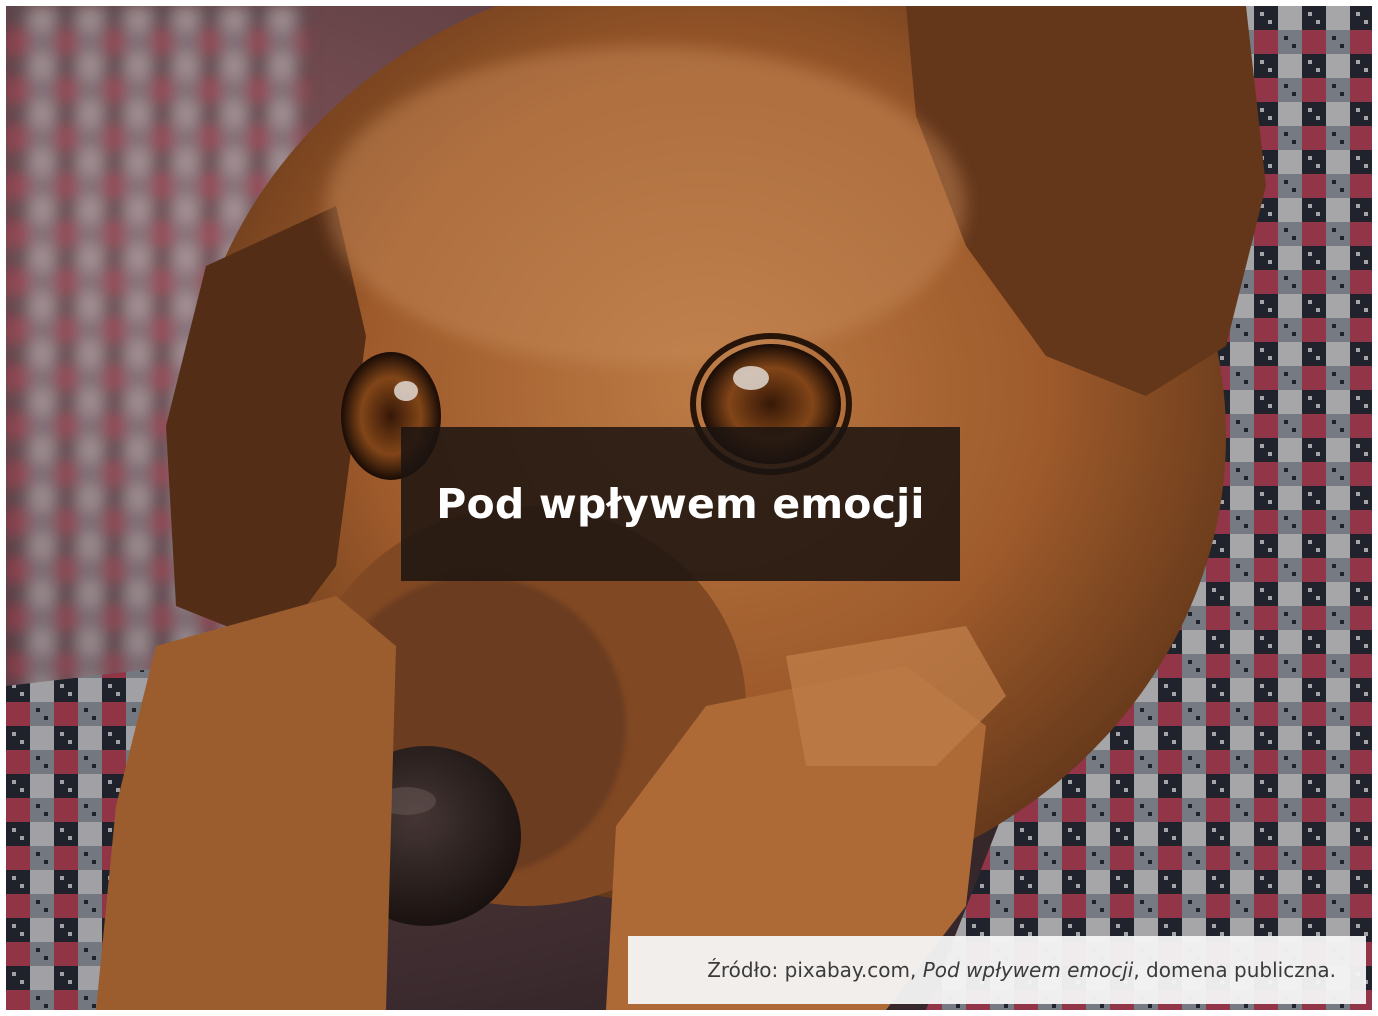 This screenshot has height=1016, width=1378. Describe the element at coordinates (815, 970) in the screenshot. I see `caption-prefix: Źródło: pixabay.com,` at that location.